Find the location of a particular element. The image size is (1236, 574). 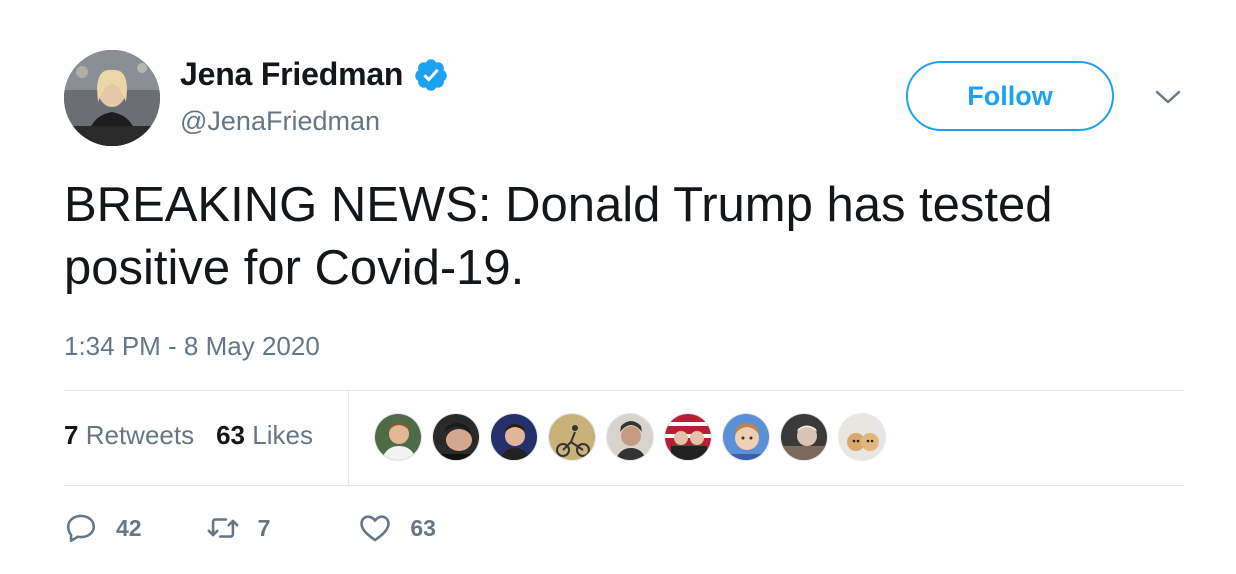

tweet-stats: 7 Retweets 63 Likes is located at coordinates (188, 435).